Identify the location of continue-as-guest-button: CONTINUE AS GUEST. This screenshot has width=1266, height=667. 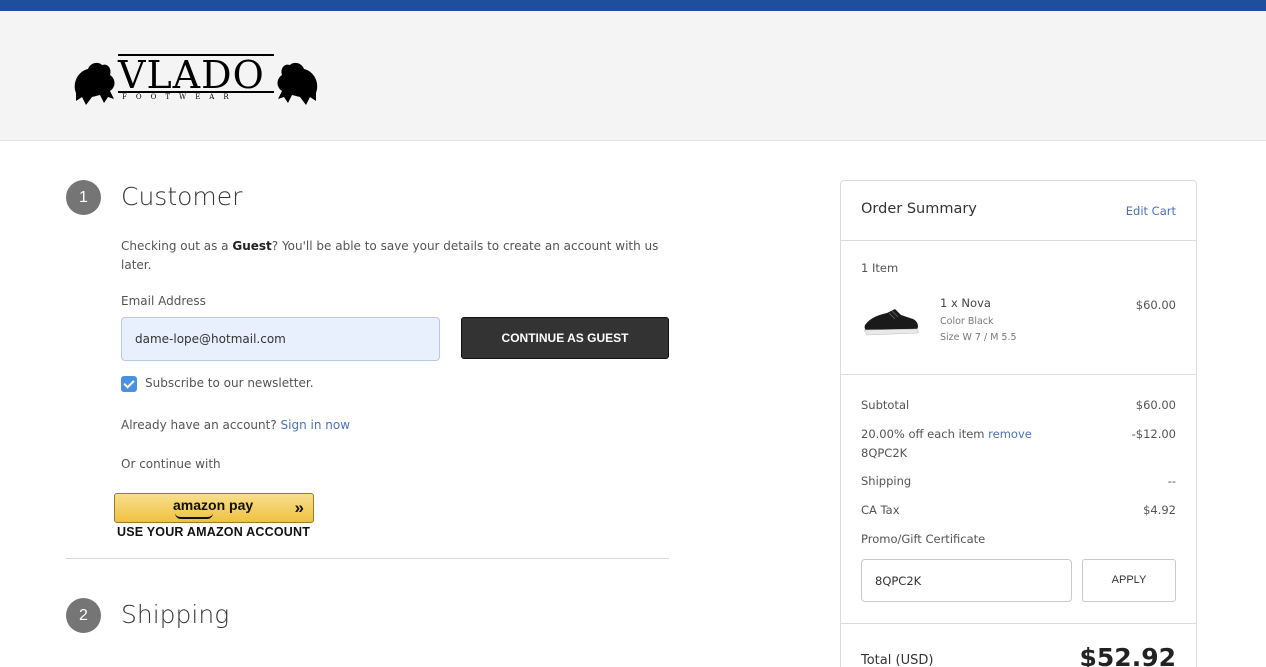
(565, 338).